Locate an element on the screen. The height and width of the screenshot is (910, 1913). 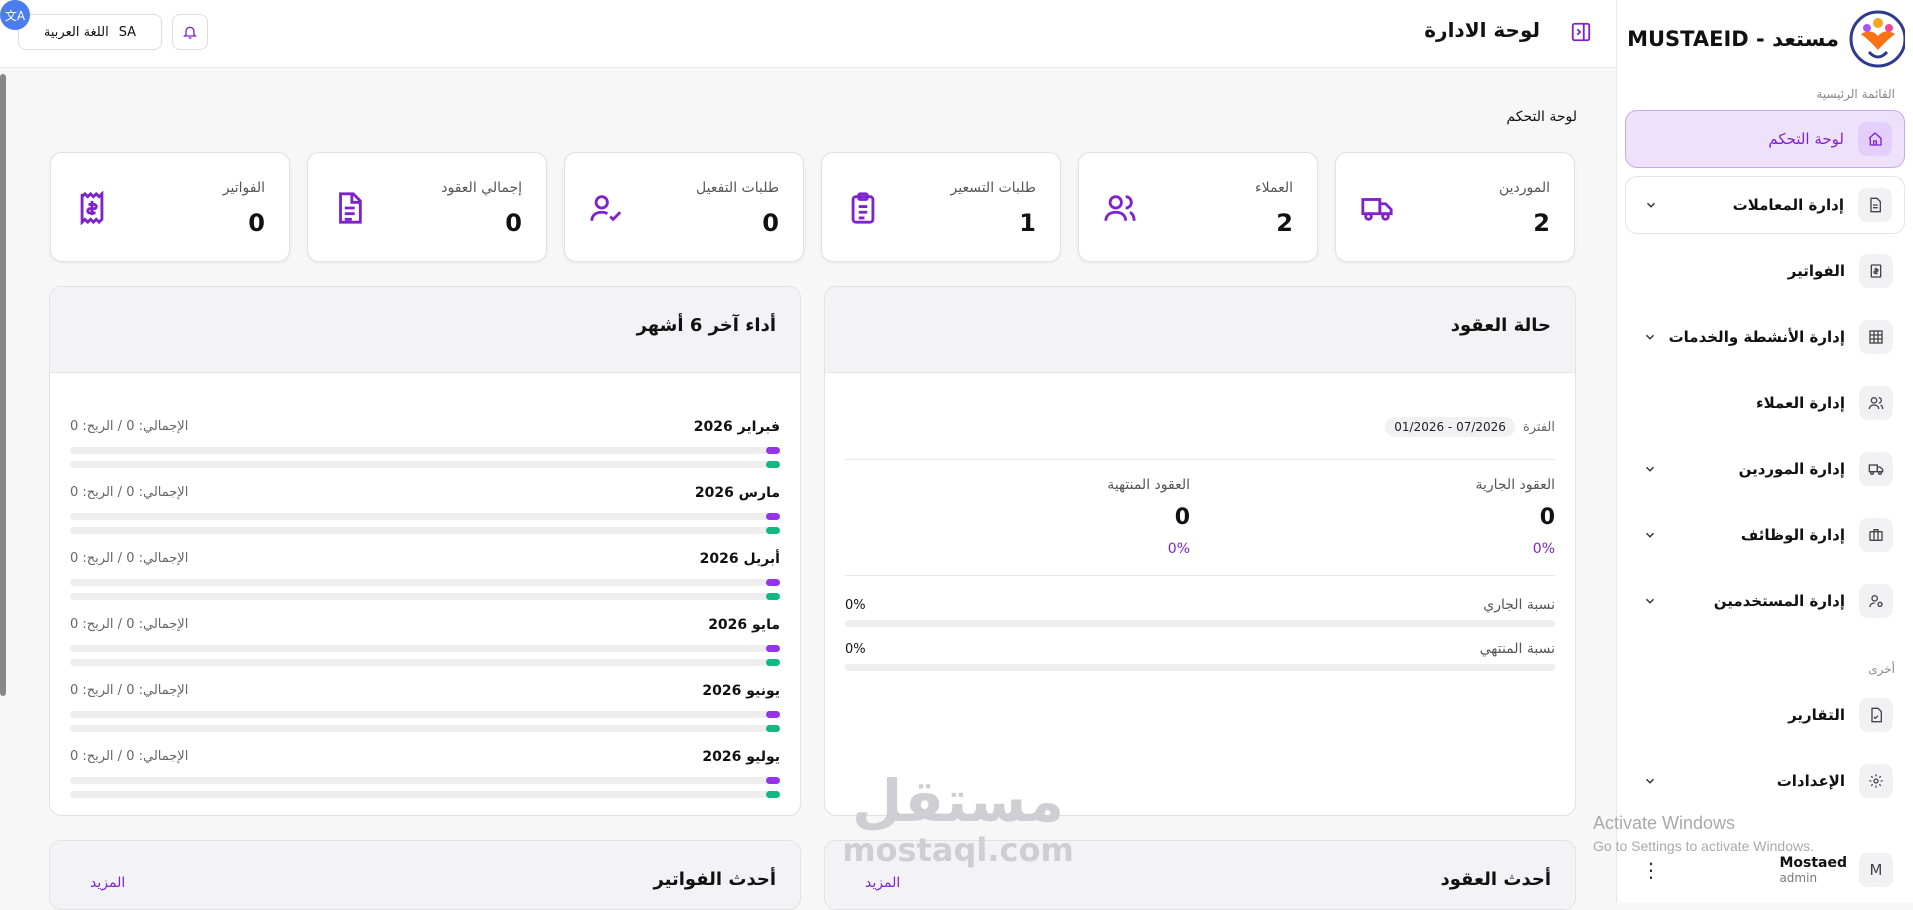
receipt-icon is located at coordinates (92, 208).